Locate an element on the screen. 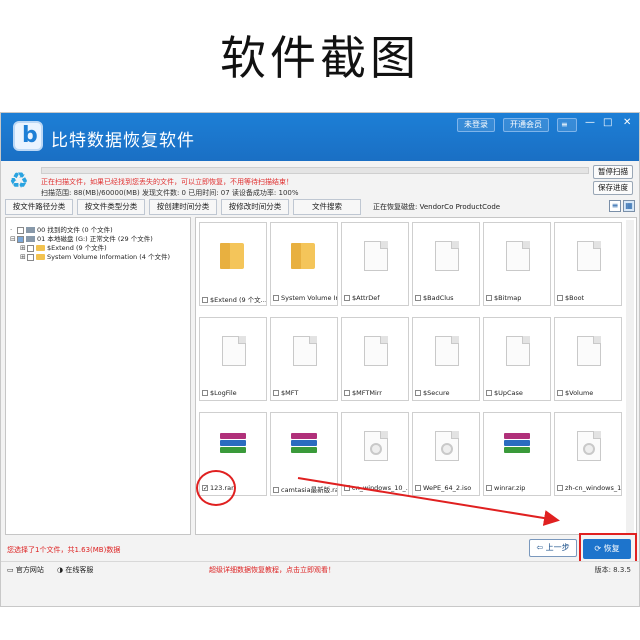 Image resolution: width=640 pixels, height=640 pixels. grid-view-icon: ▦ is located at coordinates (629, 206).